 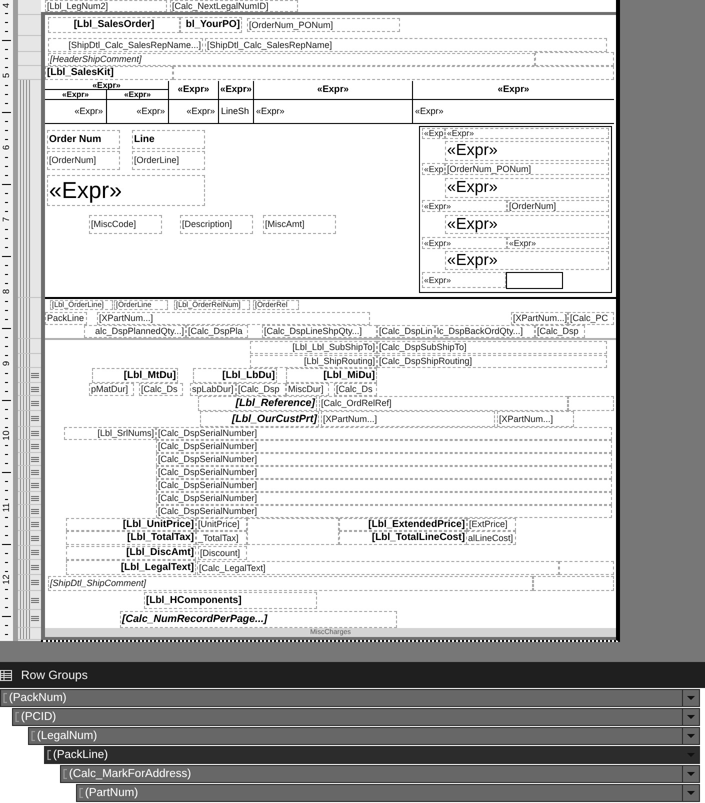 I want to click on label-textbox: [Lbl_SalesKit], so click(x=109, y=73).